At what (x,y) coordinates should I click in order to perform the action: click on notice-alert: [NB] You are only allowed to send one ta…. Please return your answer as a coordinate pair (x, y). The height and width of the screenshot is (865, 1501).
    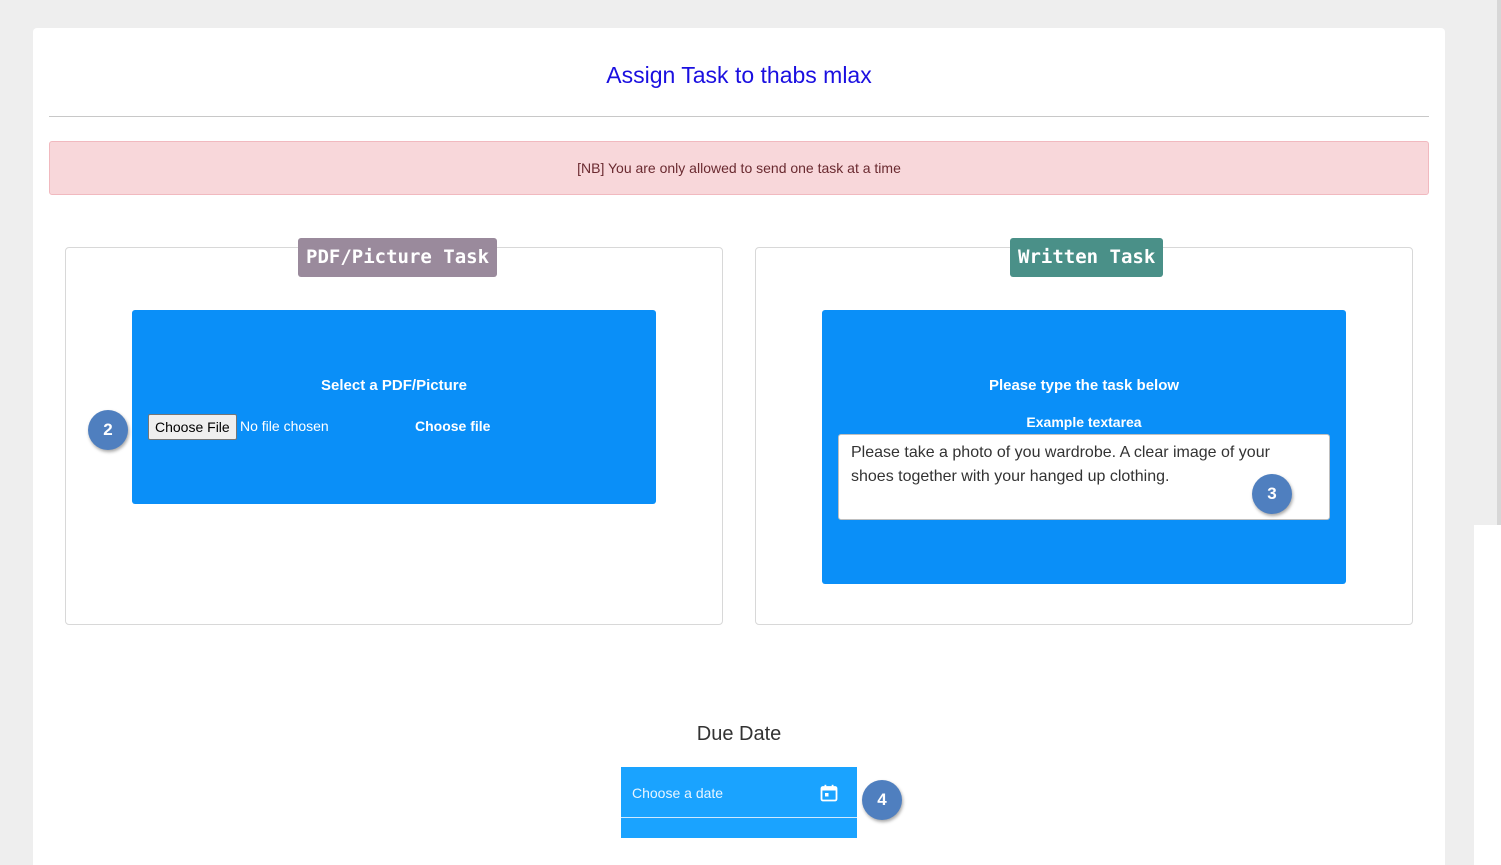
    Looking at the image, I should click on (739, 168).